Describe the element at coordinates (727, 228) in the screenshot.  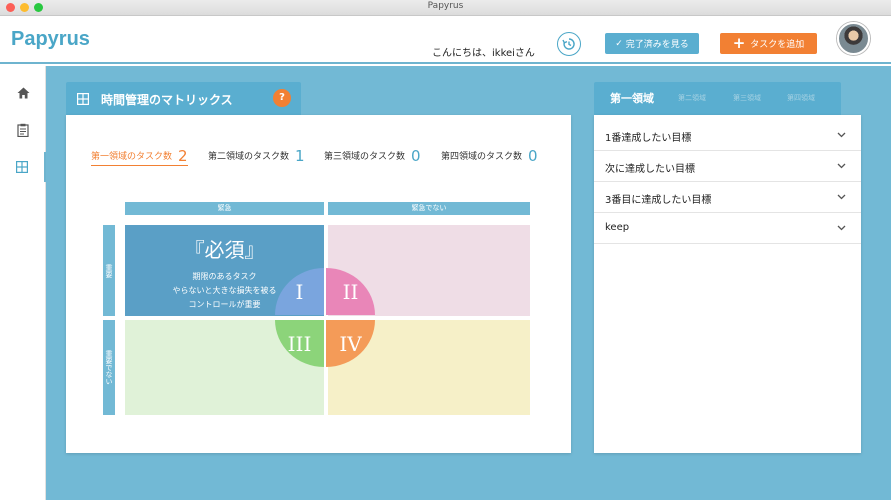
I see `goal-item: keep` at that location.